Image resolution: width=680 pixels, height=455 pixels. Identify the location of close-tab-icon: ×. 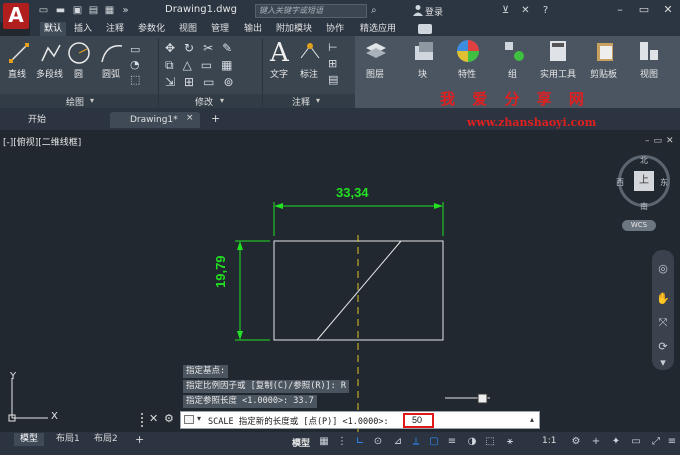
(190, 118).